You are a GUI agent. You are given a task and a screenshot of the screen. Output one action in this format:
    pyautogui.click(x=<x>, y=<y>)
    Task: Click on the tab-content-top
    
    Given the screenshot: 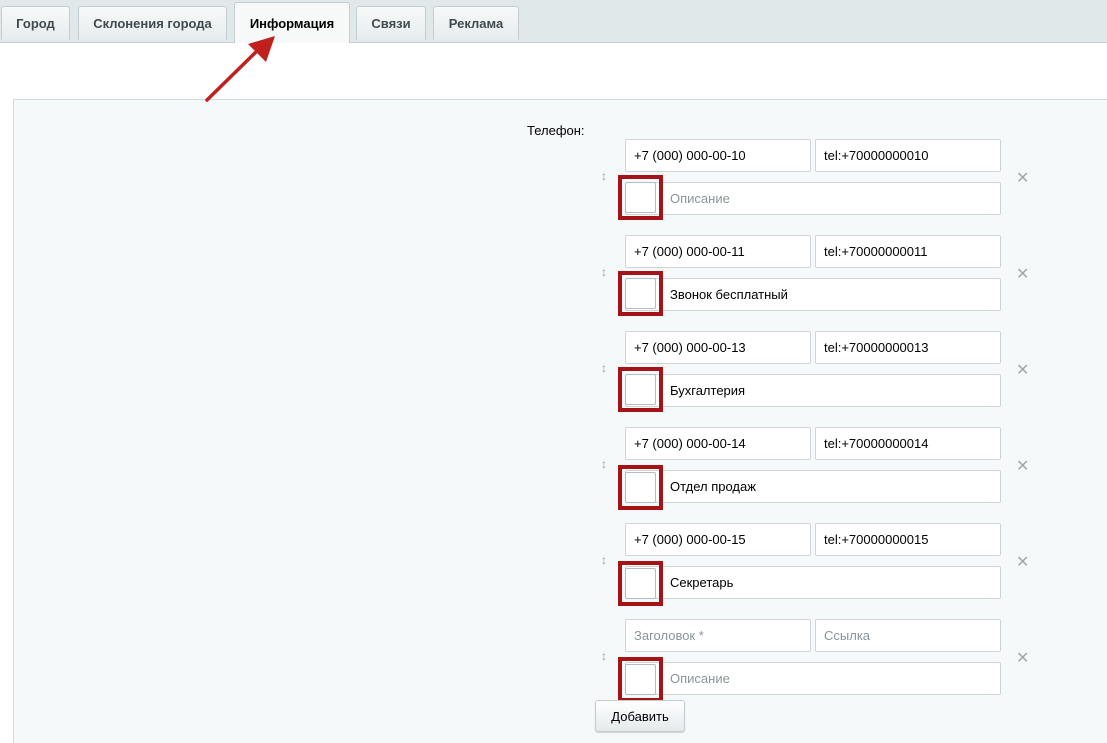 What is the action you would take?
    pyautogui.click(x=553, y=71)
    